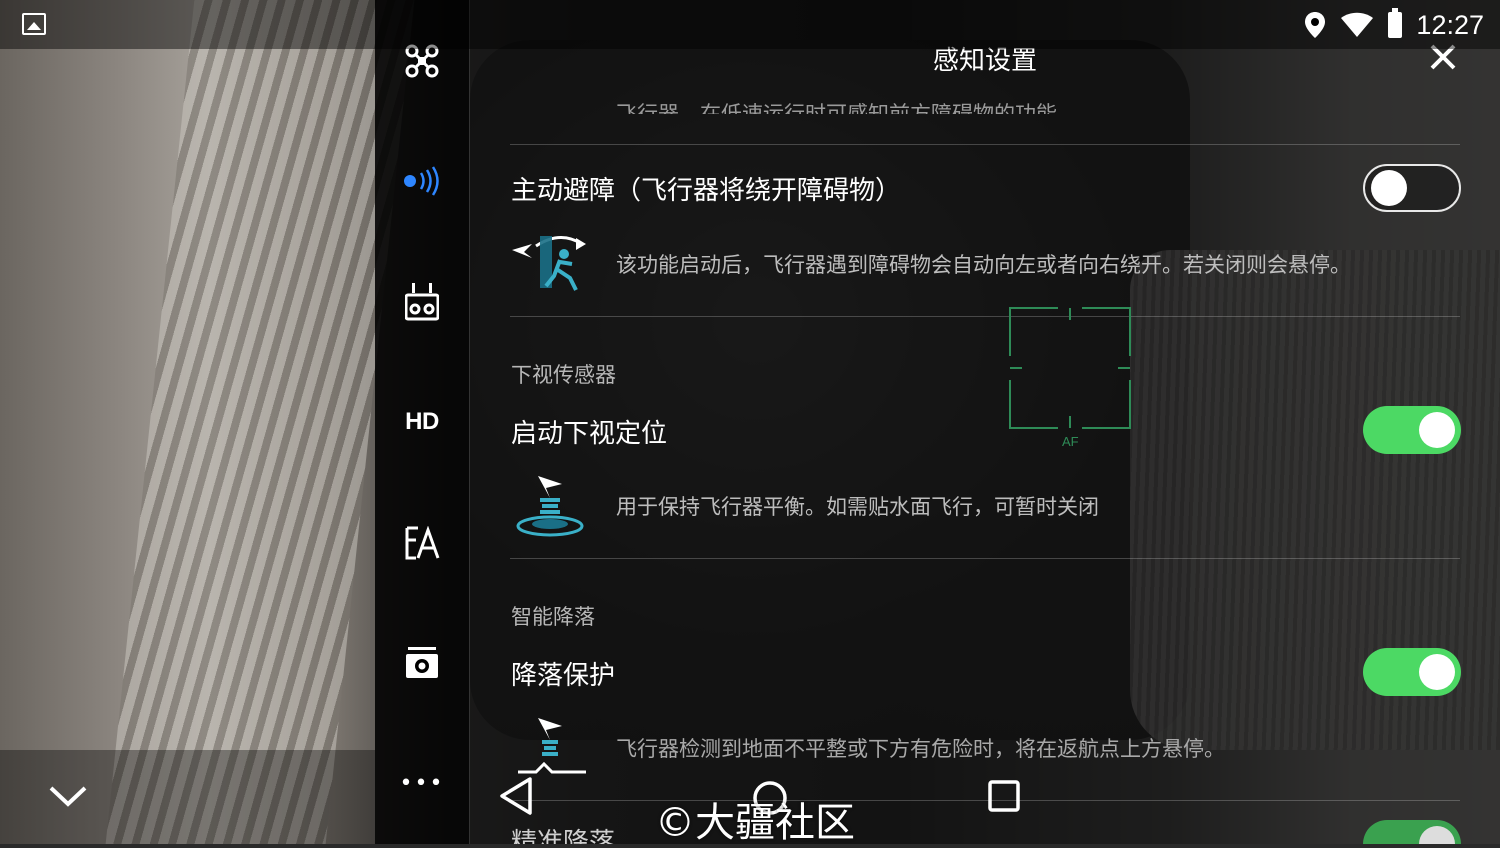 This screenshot has width=1500, height=848. I want to click on downward-positioning-title: 启动下视定位, so click(589, 434).